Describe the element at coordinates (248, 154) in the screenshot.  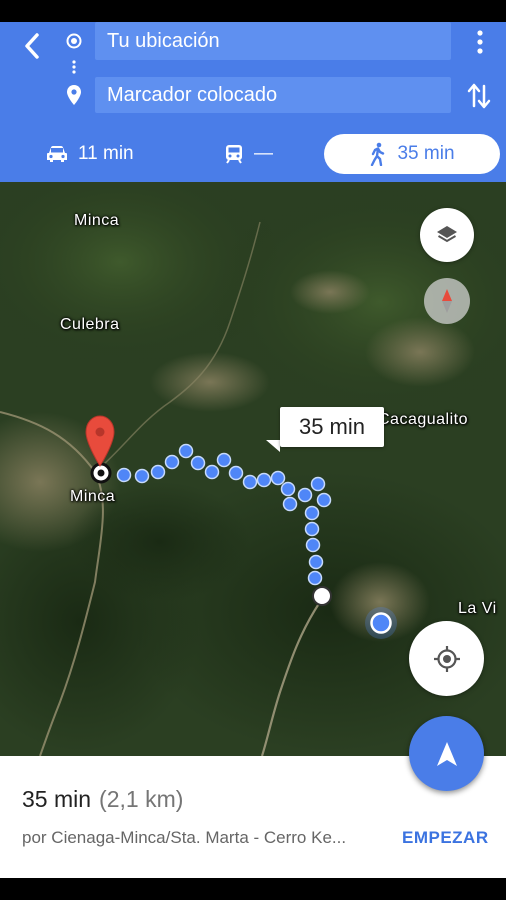
I see `mode-transit: —` at that location.